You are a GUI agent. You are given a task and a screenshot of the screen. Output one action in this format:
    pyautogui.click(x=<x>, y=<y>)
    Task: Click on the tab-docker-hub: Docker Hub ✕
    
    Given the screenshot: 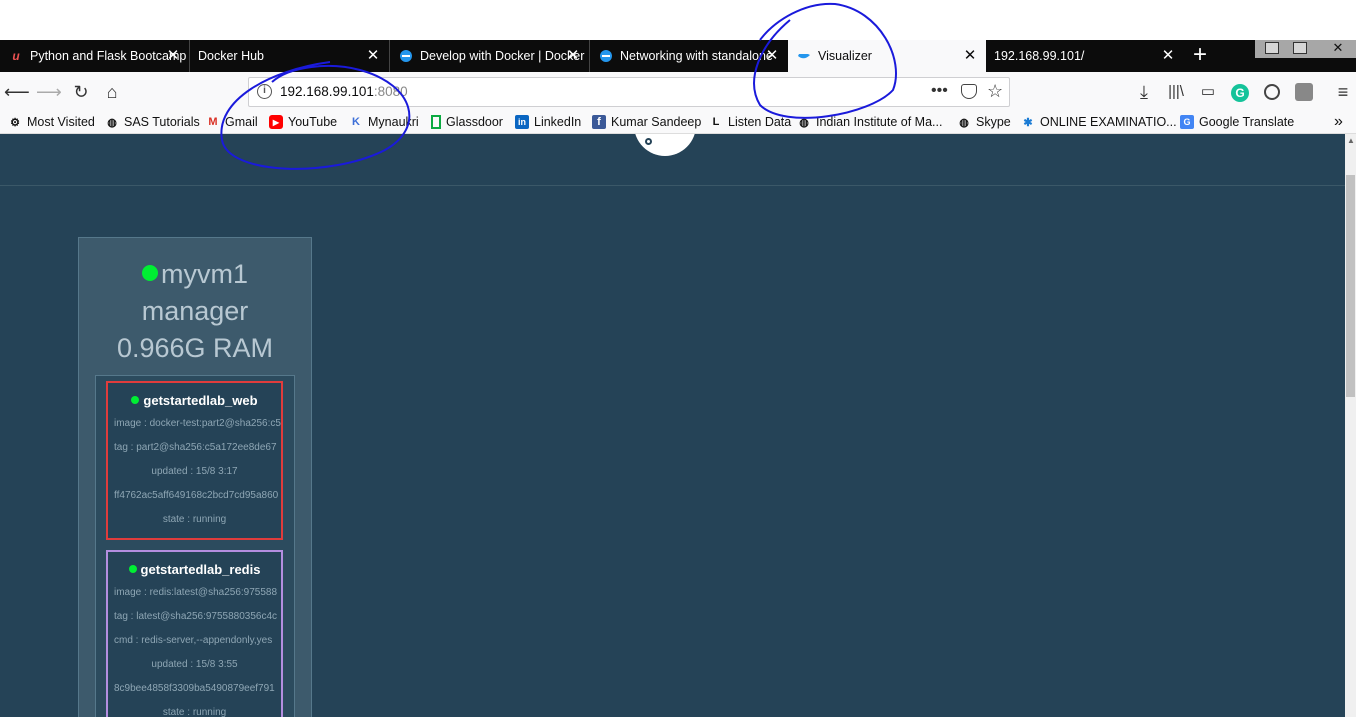 What is the action you would take?
    pyautogui.click(x=290, y=56)
    